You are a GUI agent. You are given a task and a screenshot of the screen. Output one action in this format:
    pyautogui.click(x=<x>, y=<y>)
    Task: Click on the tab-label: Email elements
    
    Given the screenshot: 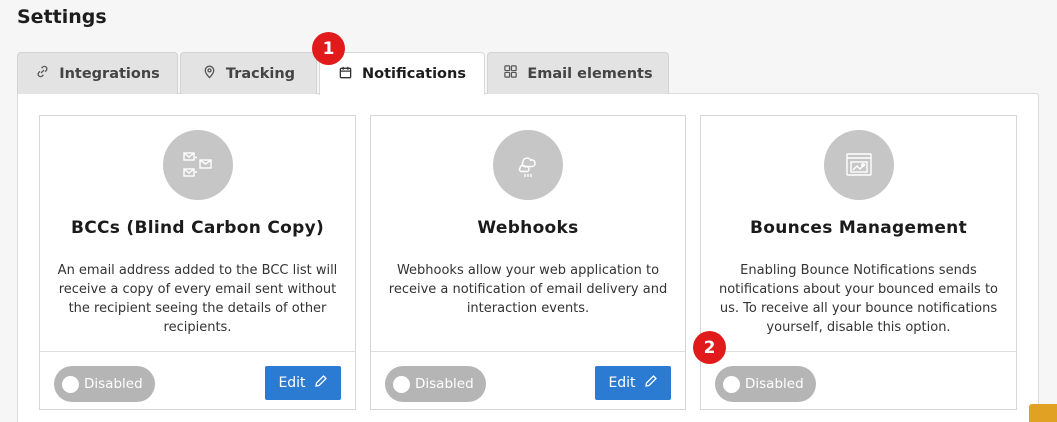 What is the action you would take?
    pyautogui.click(x=590, y=73)
    